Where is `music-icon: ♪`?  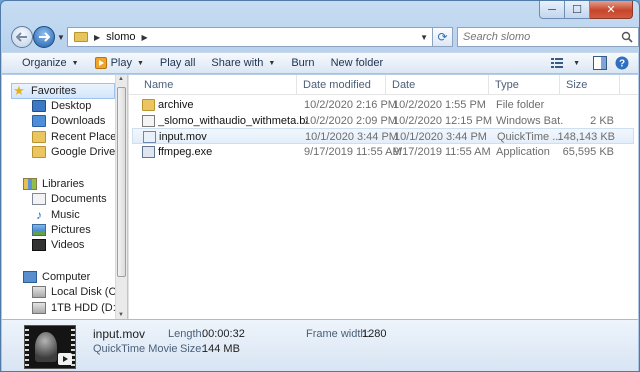
music-icon: ♪ is located at coordinates (39, 215).